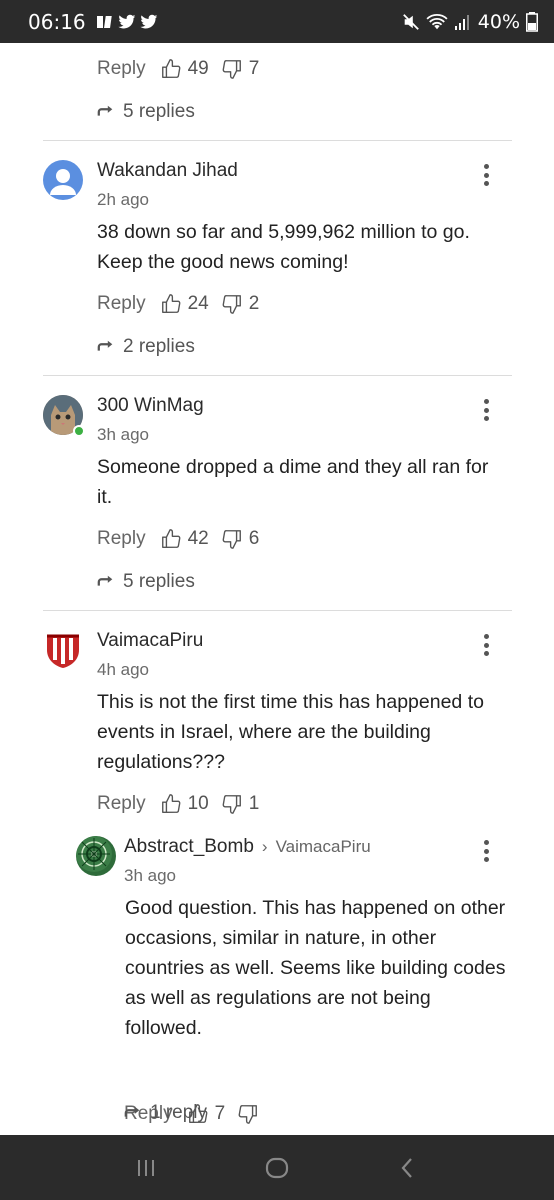  I want to click on dislike-button: 6, so click(240, 539).